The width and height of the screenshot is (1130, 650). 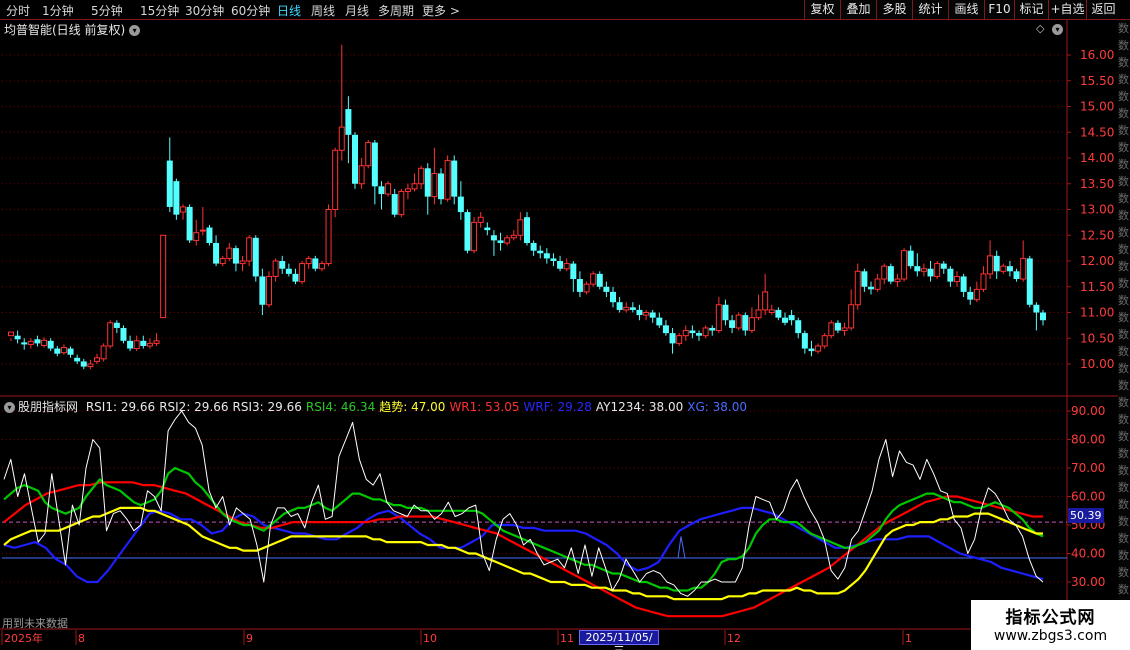 I want to click on mark-button: 标记, so click(x=1031, y=9).